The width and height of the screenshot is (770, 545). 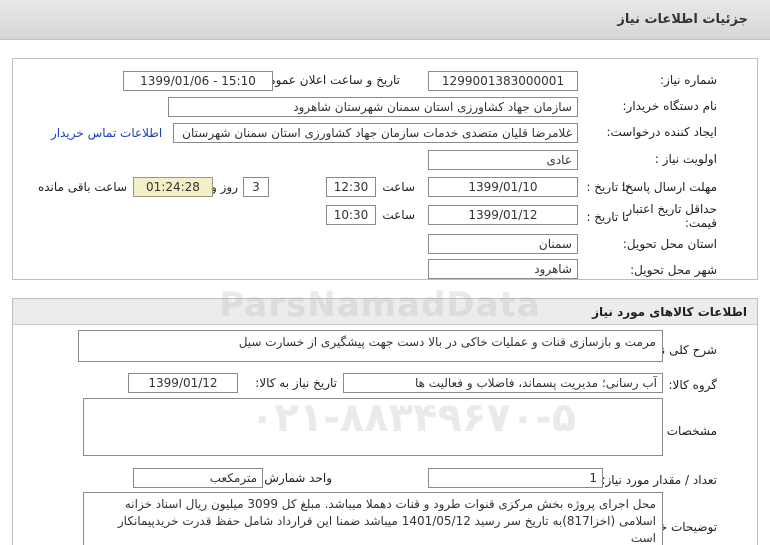 I want to click on reply-deadline-label: مهلت ارسال پاسخ:, so click(x=669, y=187).